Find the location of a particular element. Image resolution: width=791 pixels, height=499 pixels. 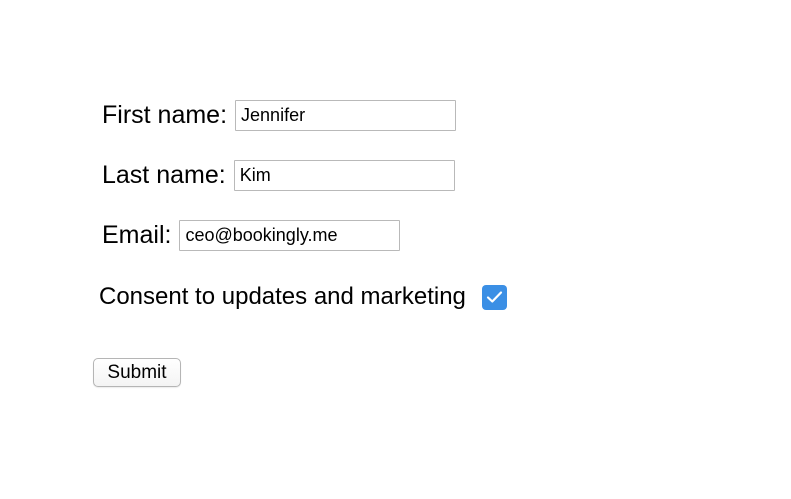

email-input is located at coordinates (290, 235).